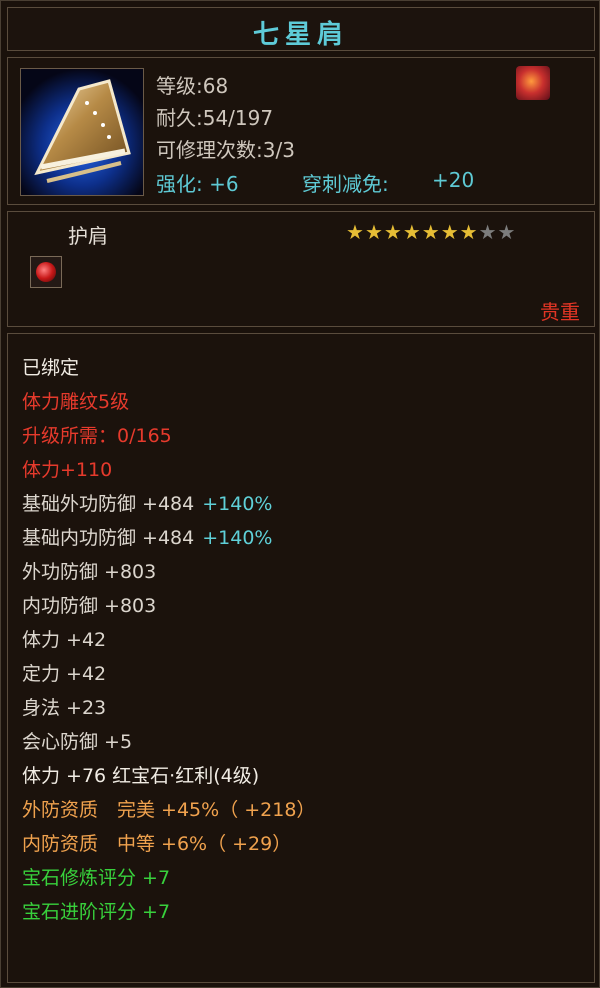 The image size is (600, 988). What do you see at coordinates (215, 118) in the screenshot?
I see `durability-text: 耐久:54/197` at bounding box center [215, 118].